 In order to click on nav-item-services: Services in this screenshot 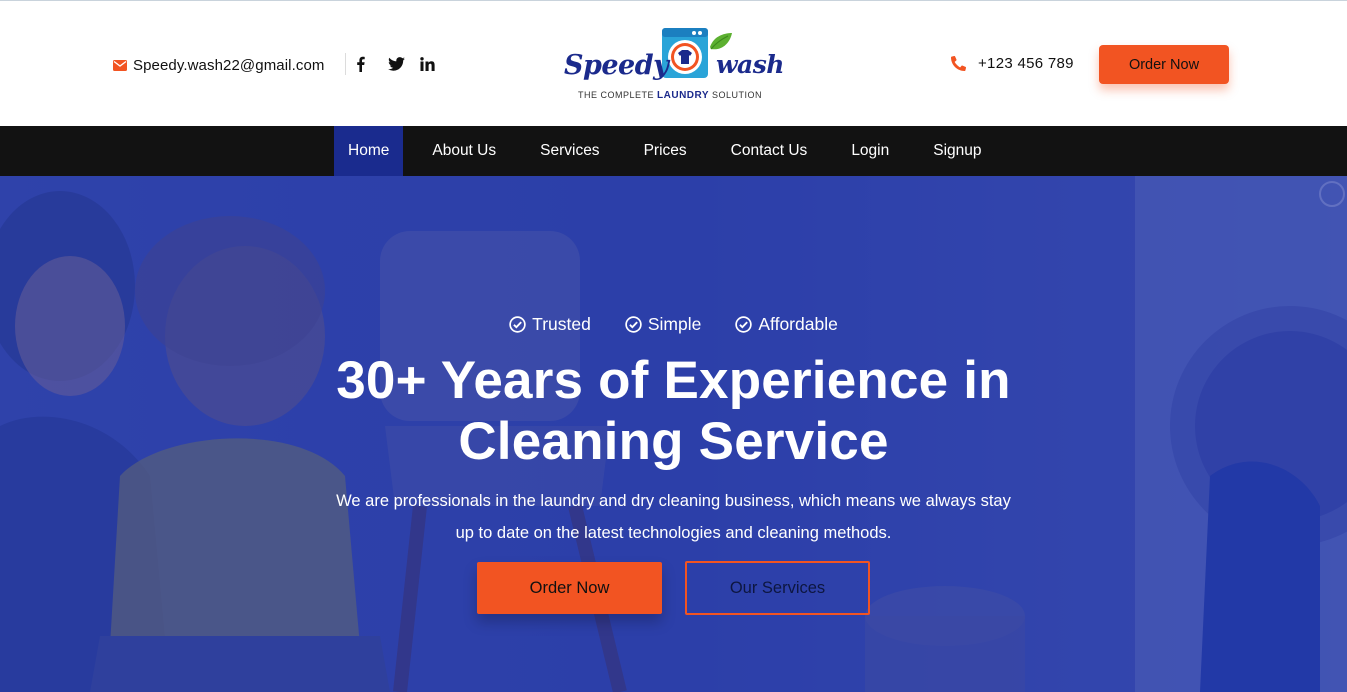, I will do `click(569, 151)`.